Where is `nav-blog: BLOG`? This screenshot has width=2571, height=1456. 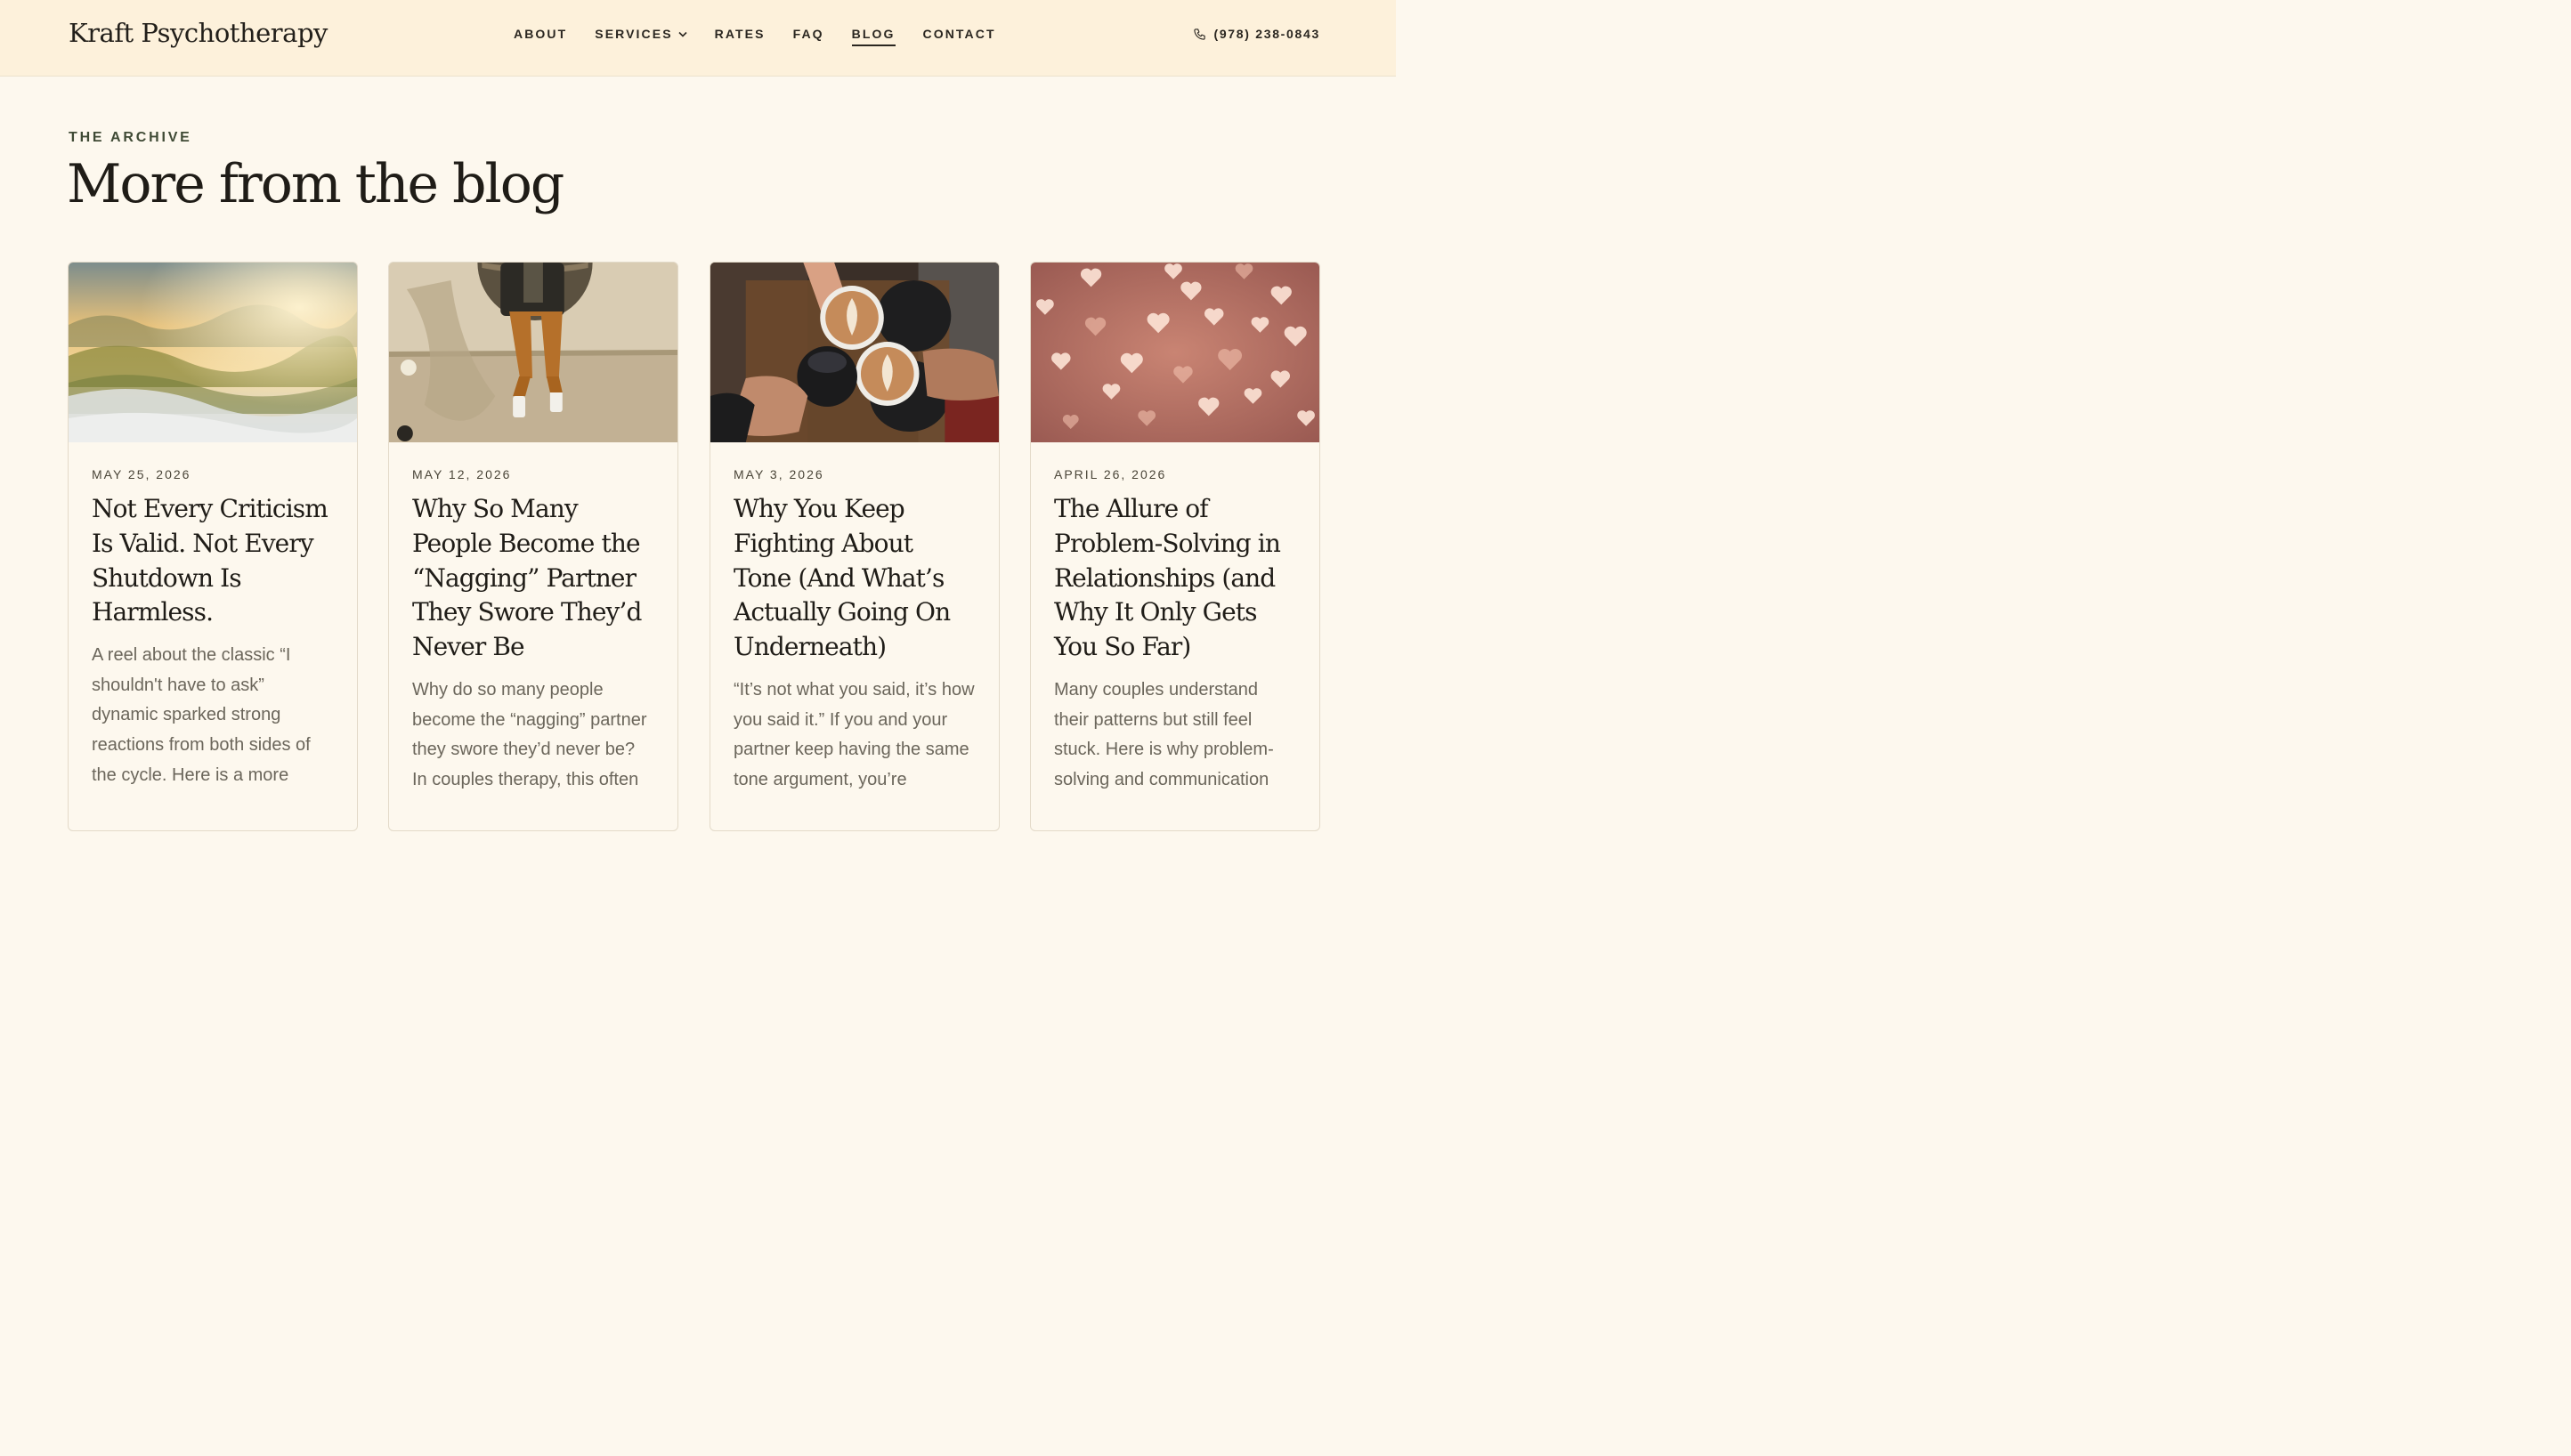 nav-blog: BLOG is located at coordinates (873, 36).